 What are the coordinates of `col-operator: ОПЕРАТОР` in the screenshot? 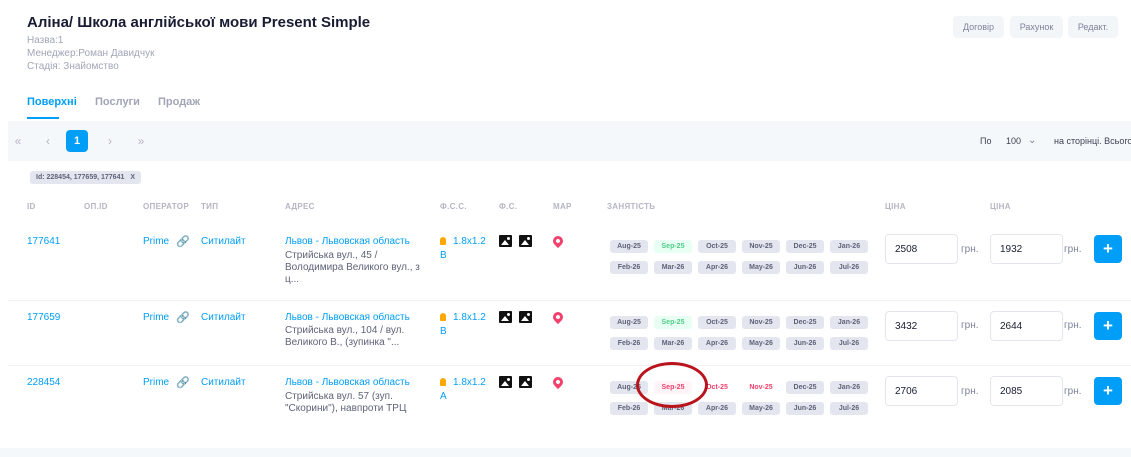 It's located at (166, 206).